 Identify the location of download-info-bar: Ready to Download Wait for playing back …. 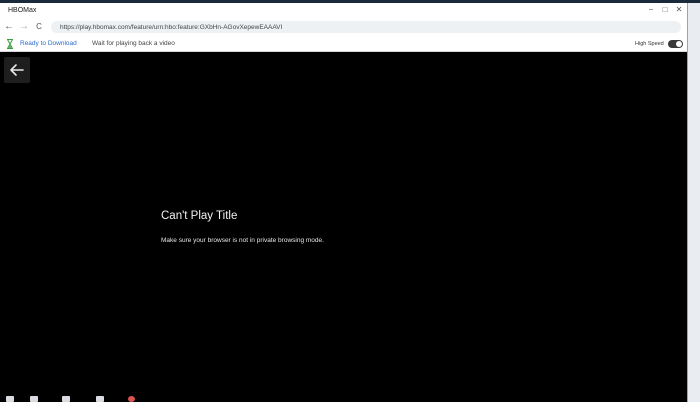
(343, 44).